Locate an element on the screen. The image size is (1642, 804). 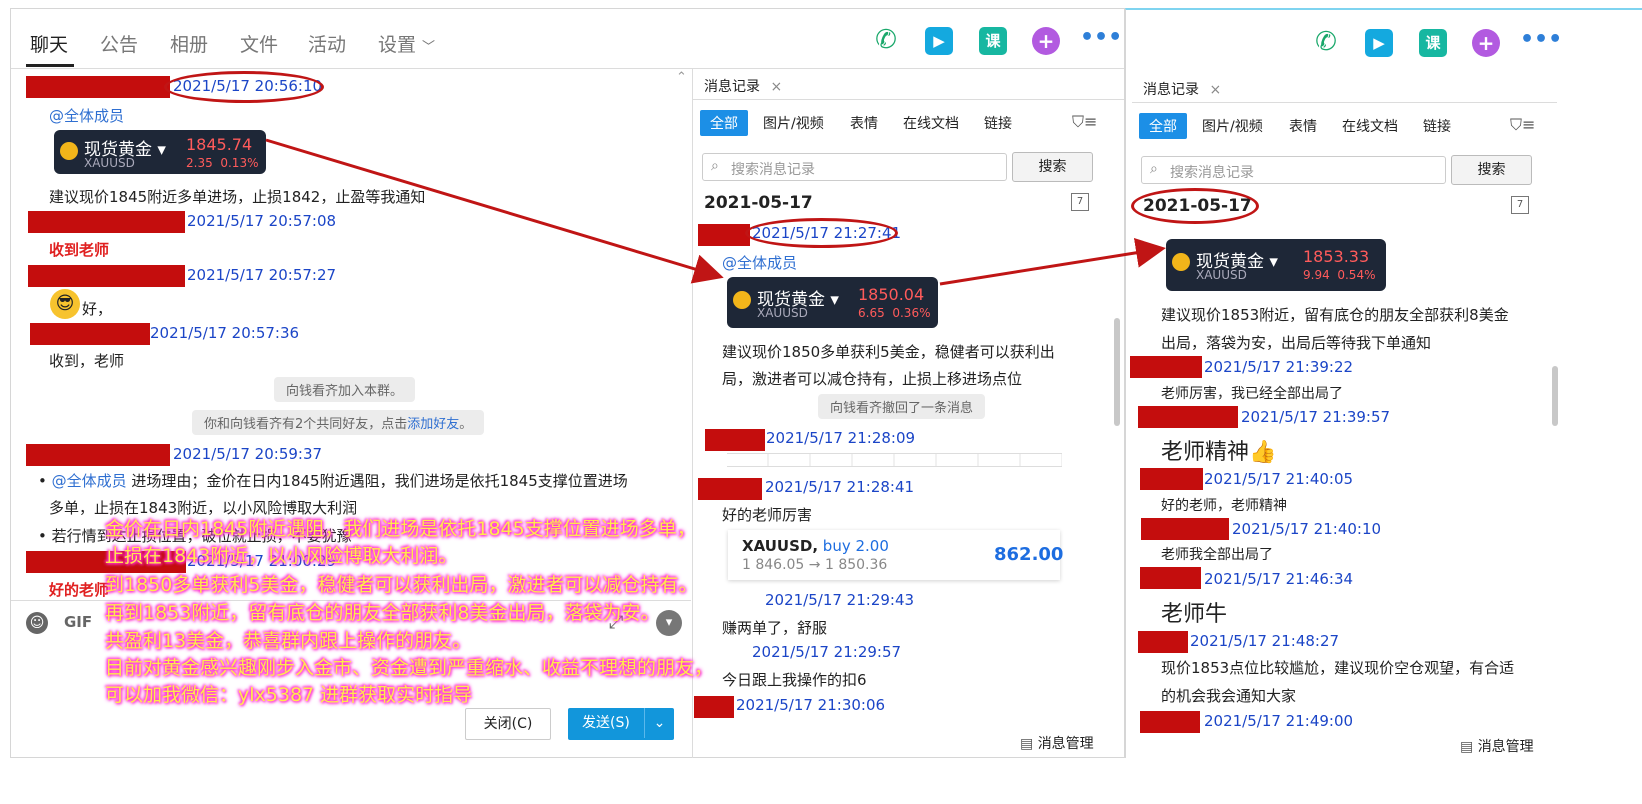
overlay-line: 金价在日内1845附近遇阻，我们进场是依托1845支撑位置进场多单， is located at coordinates (400, 529).